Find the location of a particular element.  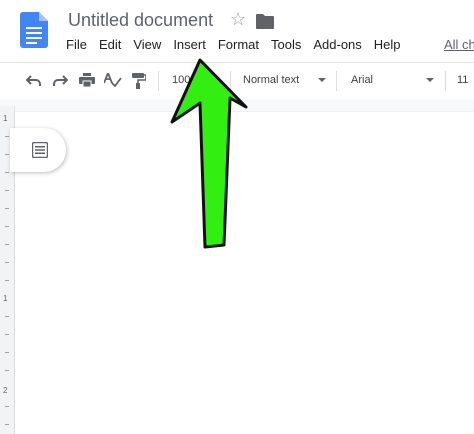

document-outline-button is located at coordinates (38, 150).